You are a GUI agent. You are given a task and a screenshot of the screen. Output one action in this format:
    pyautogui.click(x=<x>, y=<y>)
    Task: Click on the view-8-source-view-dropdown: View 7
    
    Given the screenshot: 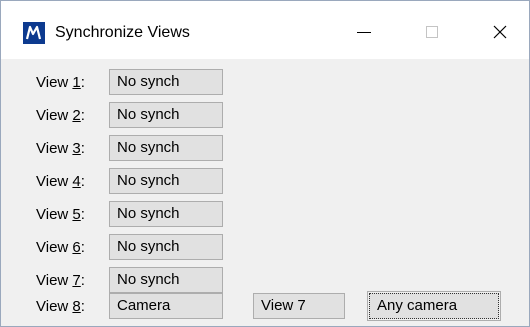 What is the action you would take?
    pyautogui.click(x=299, y=306)
    